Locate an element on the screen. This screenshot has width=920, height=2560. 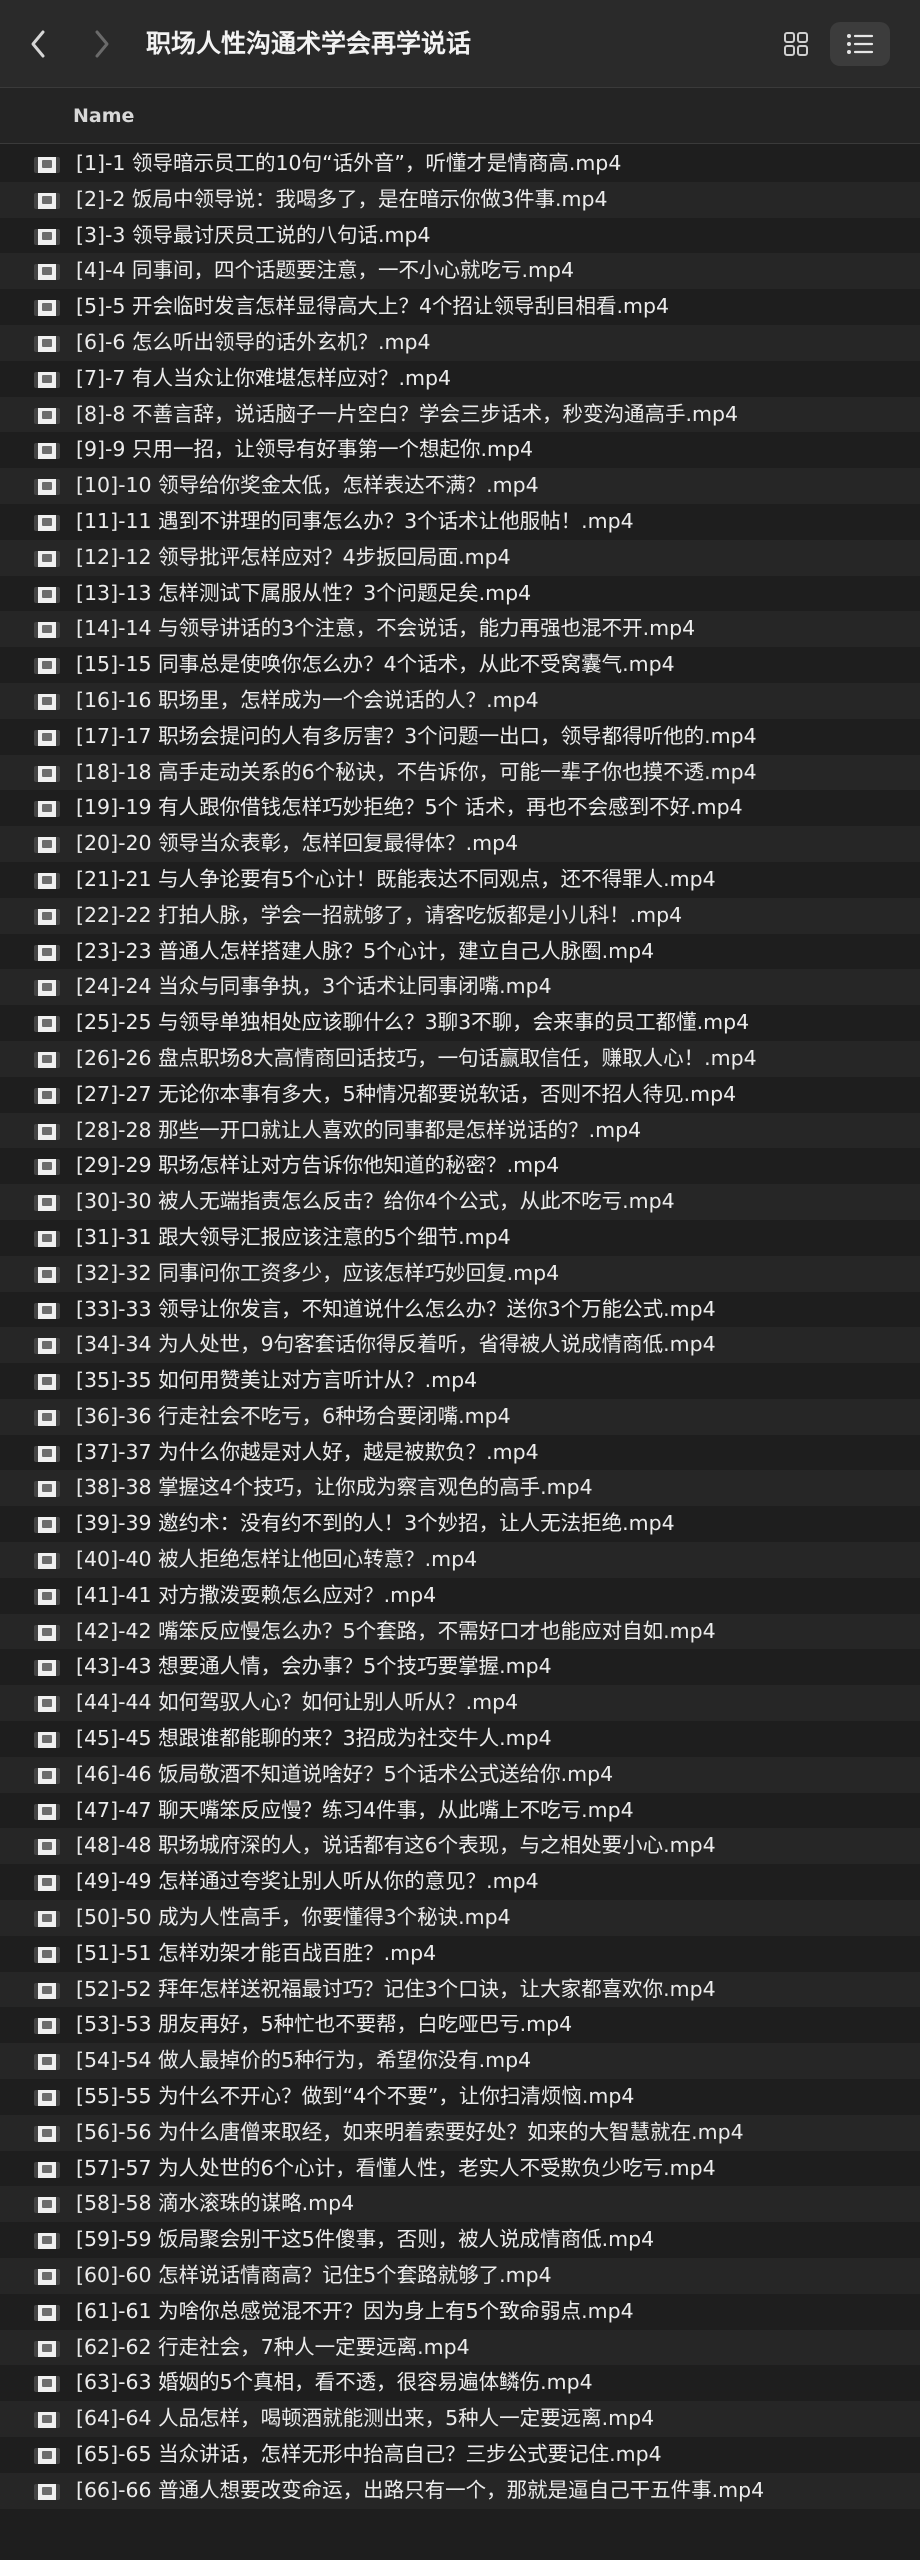
file-row: [31]-31 跟大领导汇报应该注意的5个细节.mp4 is located at coordinates (460, 1237).